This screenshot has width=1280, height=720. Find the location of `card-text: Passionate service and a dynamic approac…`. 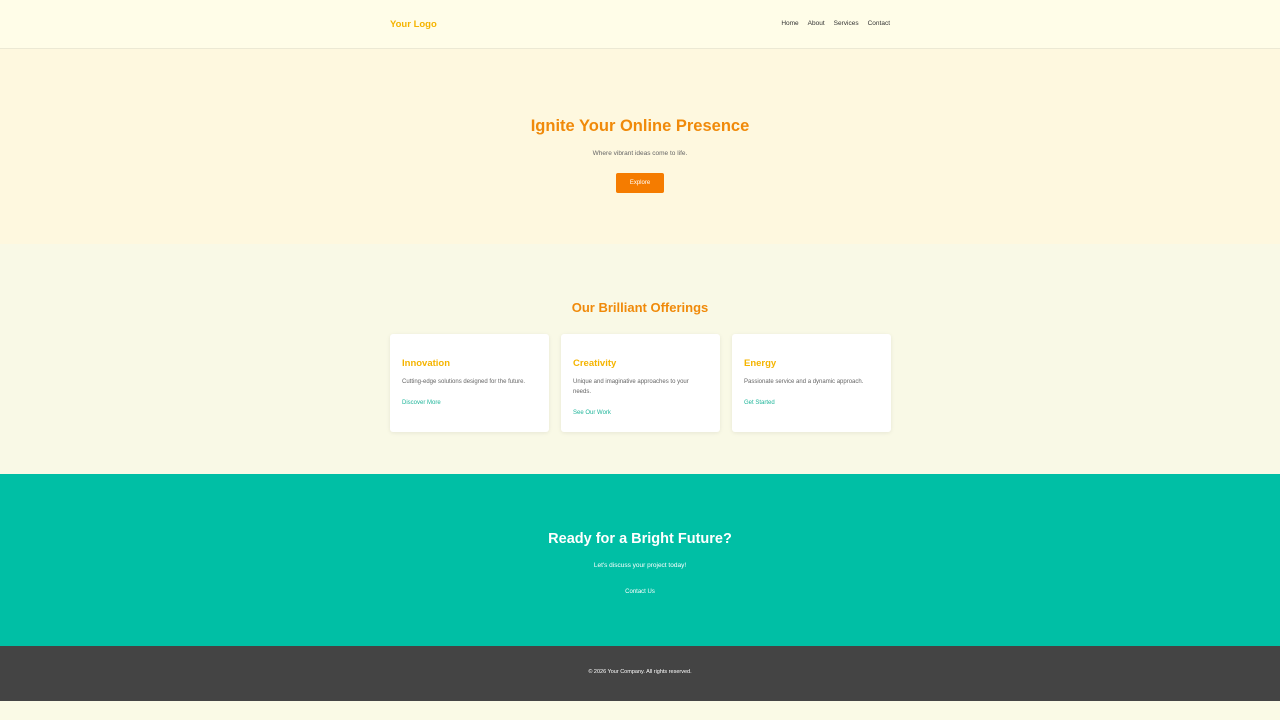

card-text: Passionate service and a dynamic approac… is located at coordinates (804, 382).